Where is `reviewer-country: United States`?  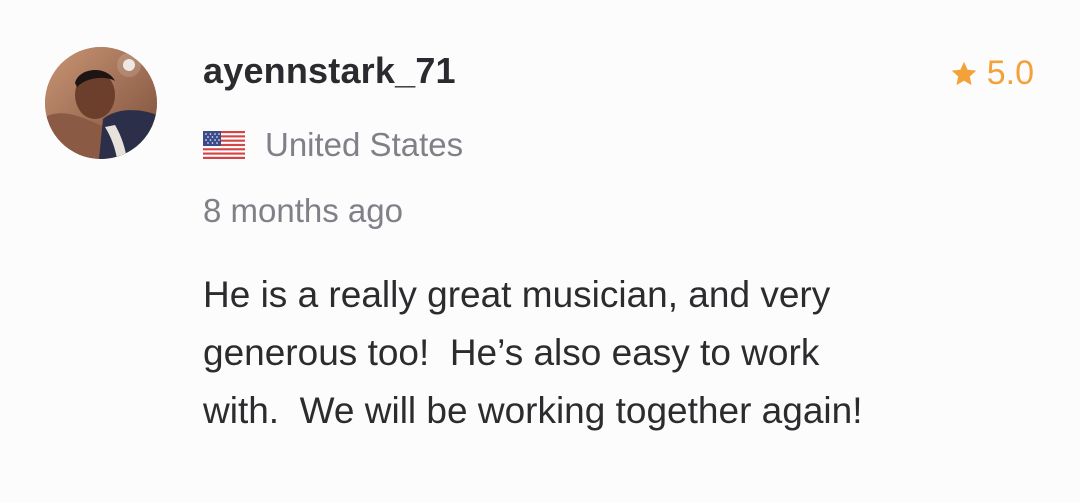 reviewer-country: United States is located at coordinates (333, 145).